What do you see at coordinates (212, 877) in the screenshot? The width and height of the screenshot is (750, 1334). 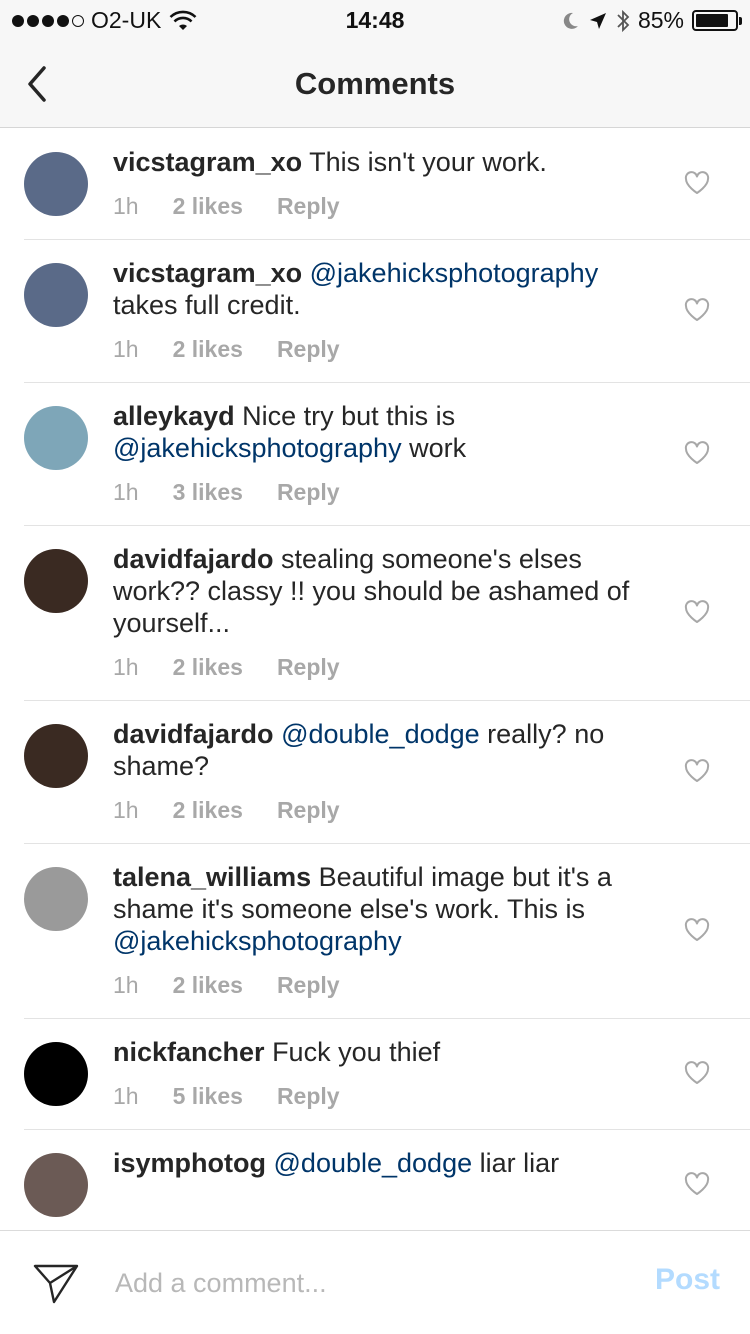 I see `comment-username: talena_williams` at bounding box center [212, 877].